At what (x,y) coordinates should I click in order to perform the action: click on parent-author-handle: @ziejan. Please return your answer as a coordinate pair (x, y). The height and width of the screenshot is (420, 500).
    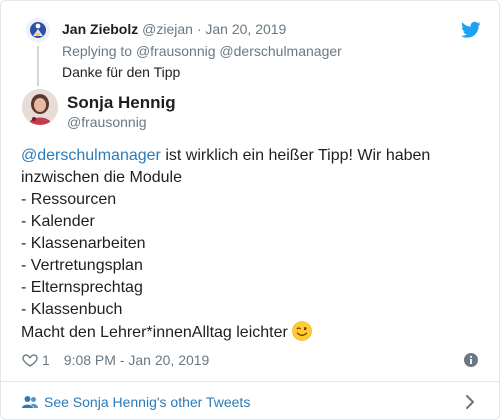
    Looking at the image, I should click on (167, 29).